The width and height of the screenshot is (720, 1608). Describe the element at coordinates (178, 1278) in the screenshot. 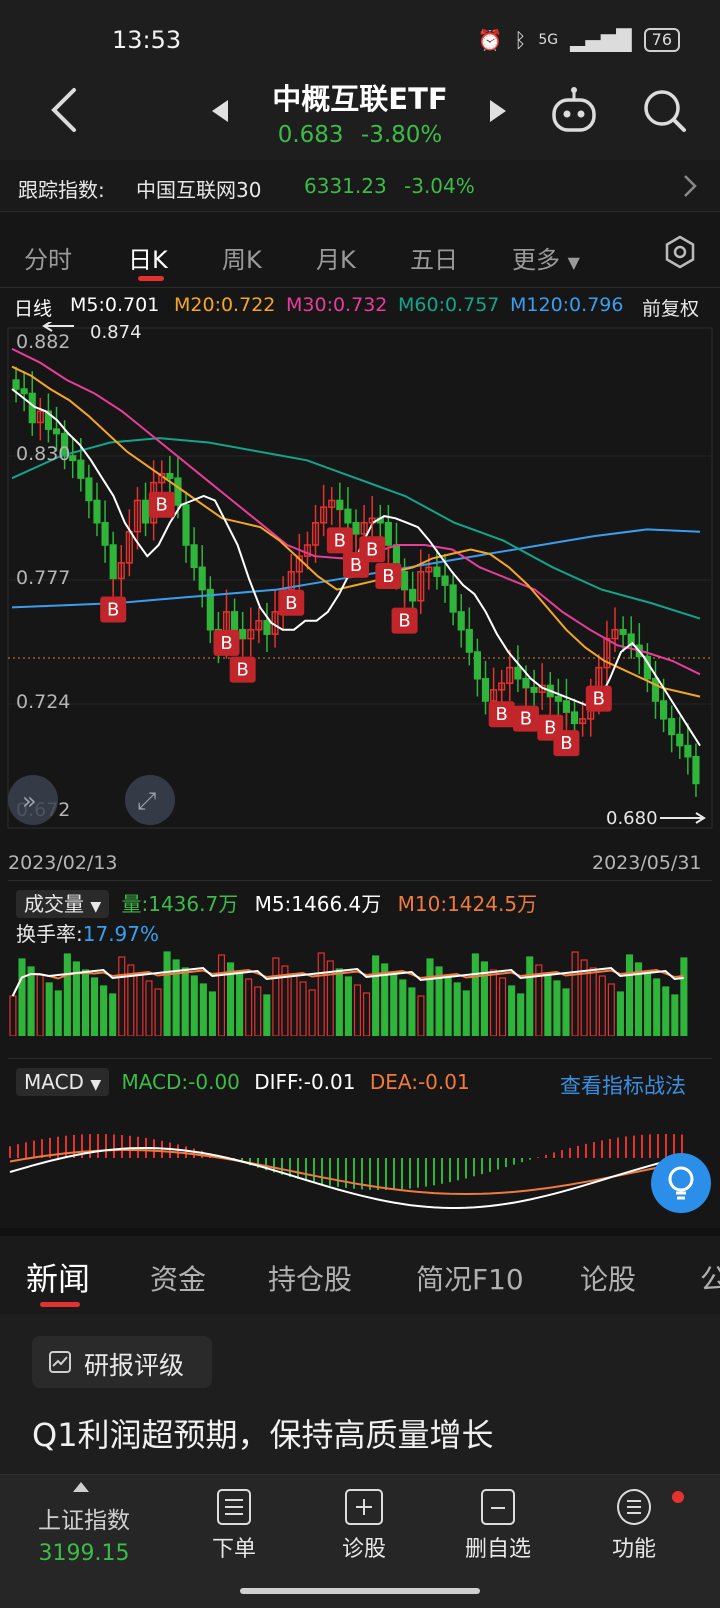

I see `tab-funds: 资金` at that location.